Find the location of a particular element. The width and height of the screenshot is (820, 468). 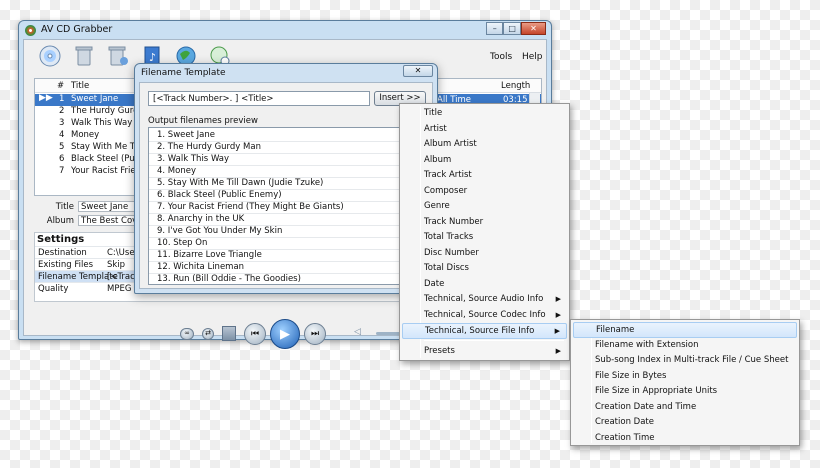

settings-heading: Settings is located at coordinates (61, 239).